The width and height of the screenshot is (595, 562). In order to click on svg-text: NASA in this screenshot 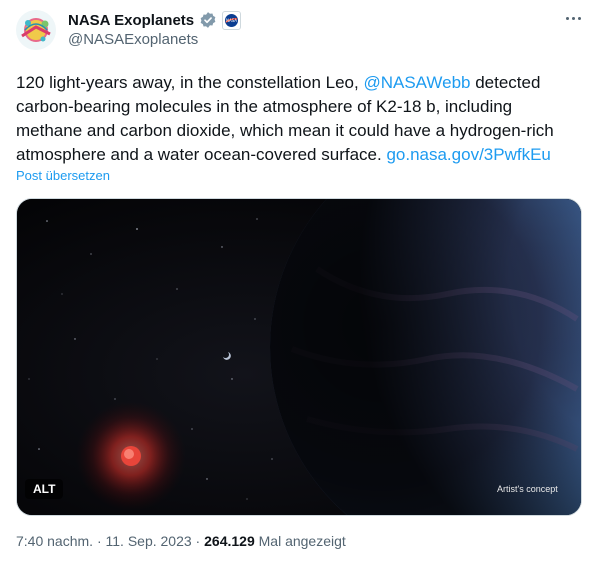, I will do `click(231, 20)`.